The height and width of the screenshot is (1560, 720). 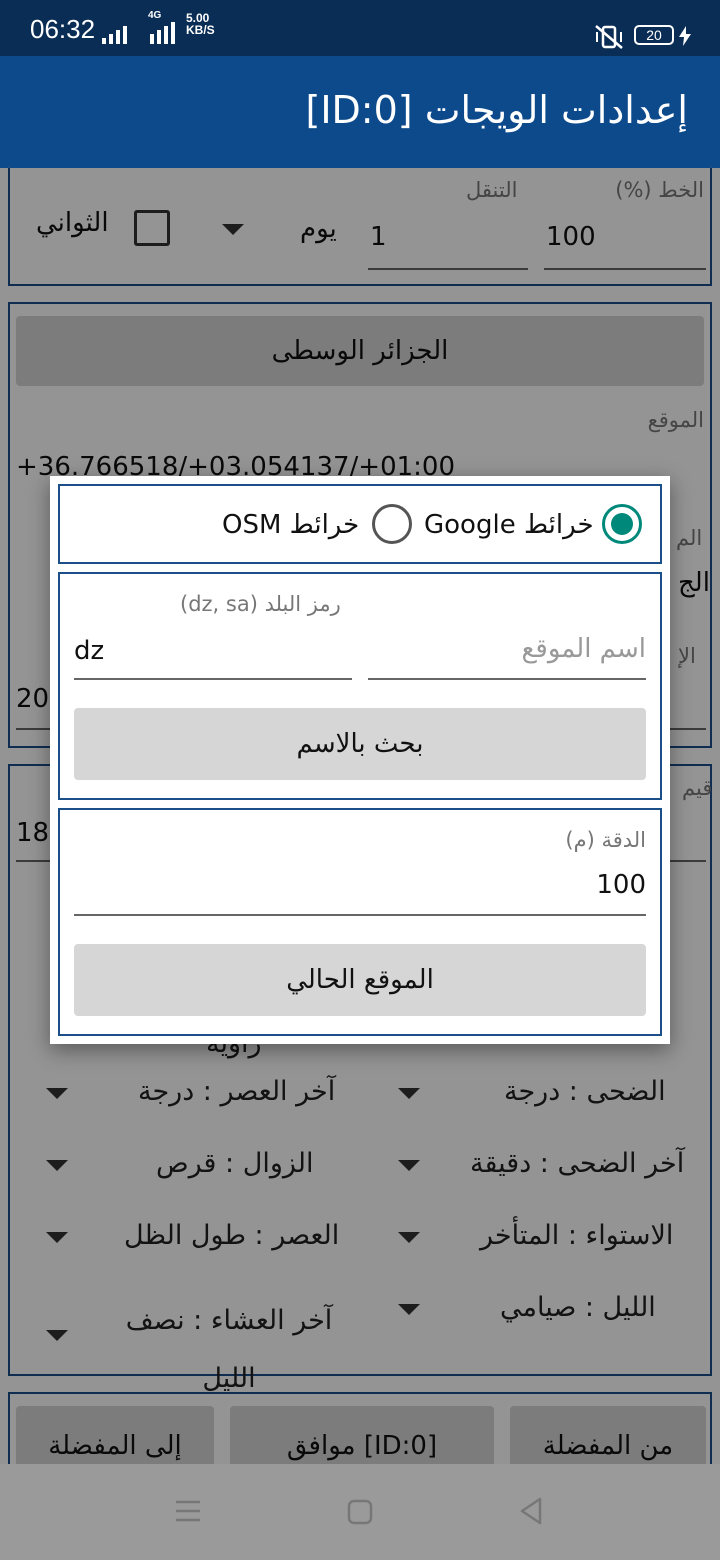 I want to click on google-maps-radio, so click(x=622, y=524).